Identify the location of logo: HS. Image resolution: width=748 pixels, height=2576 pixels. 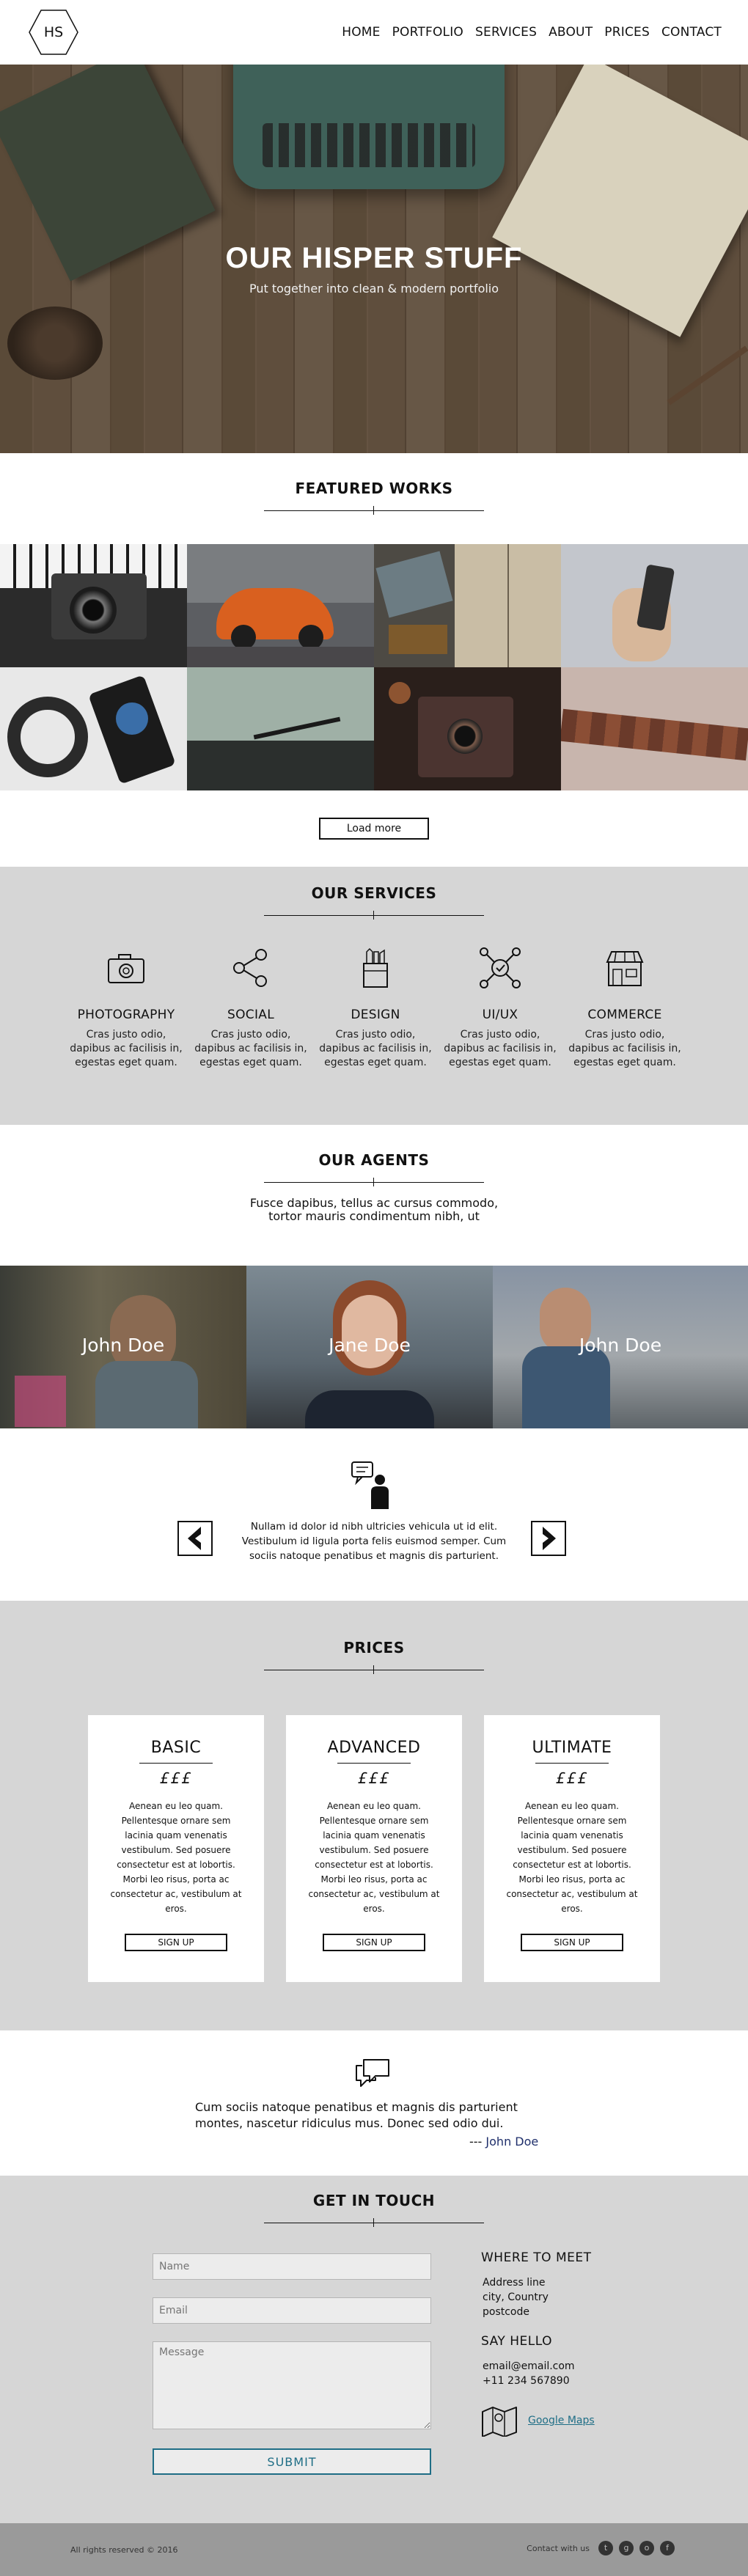
(53, 33).